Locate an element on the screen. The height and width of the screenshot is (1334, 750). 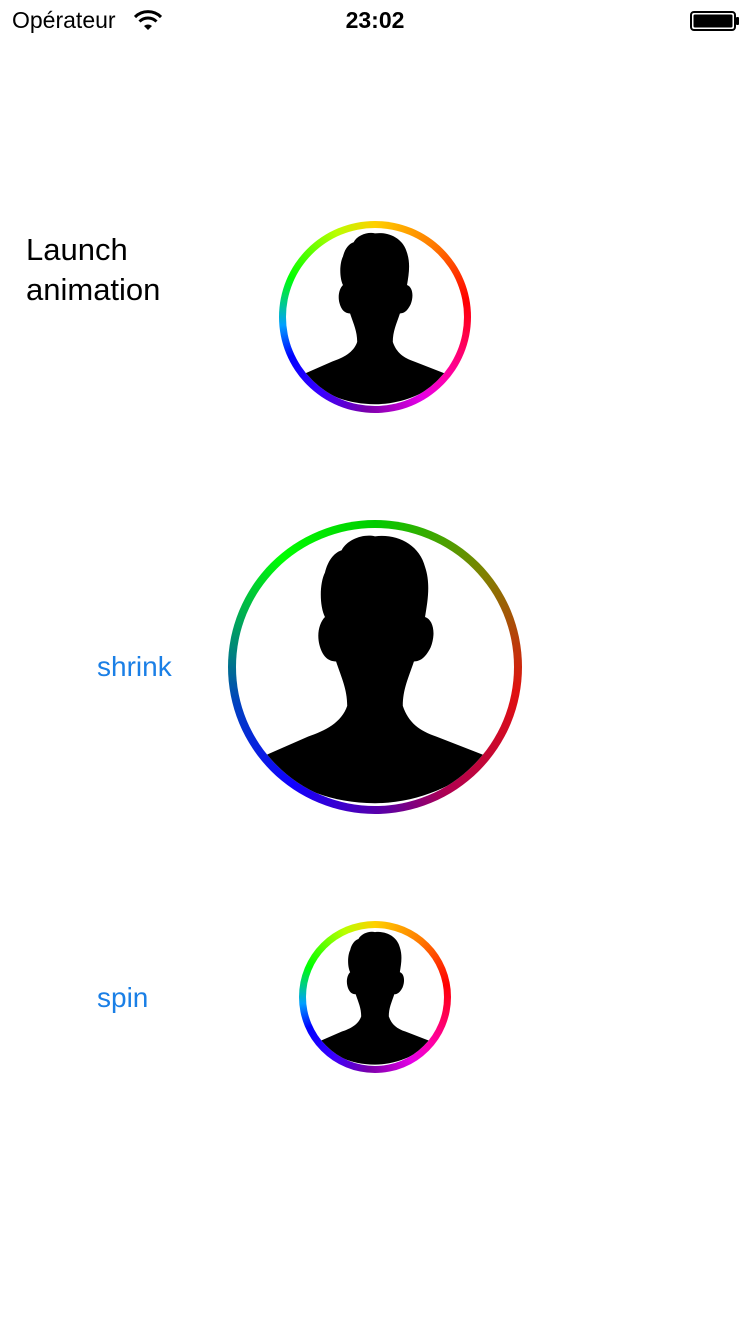
avatar-shrink is located at coordinates (375, 667).